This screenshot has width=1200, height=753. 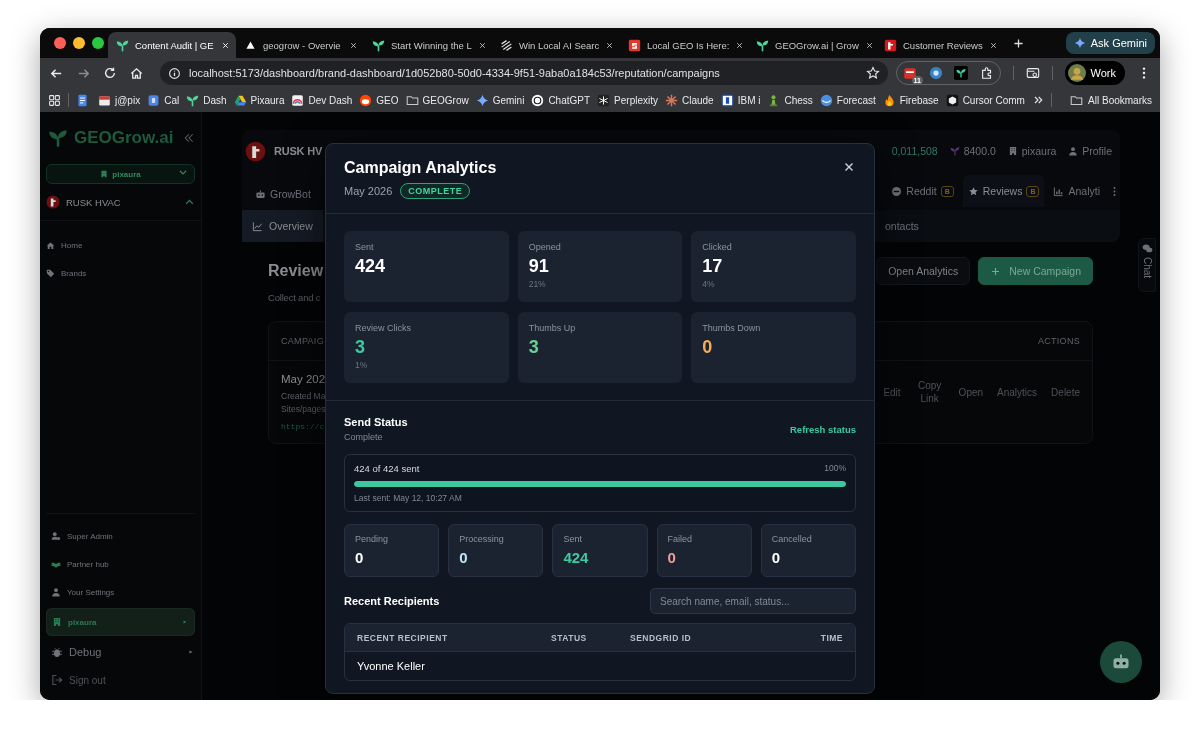 I want to click on chat-tab: Chat, so click(x=1147, y=265).